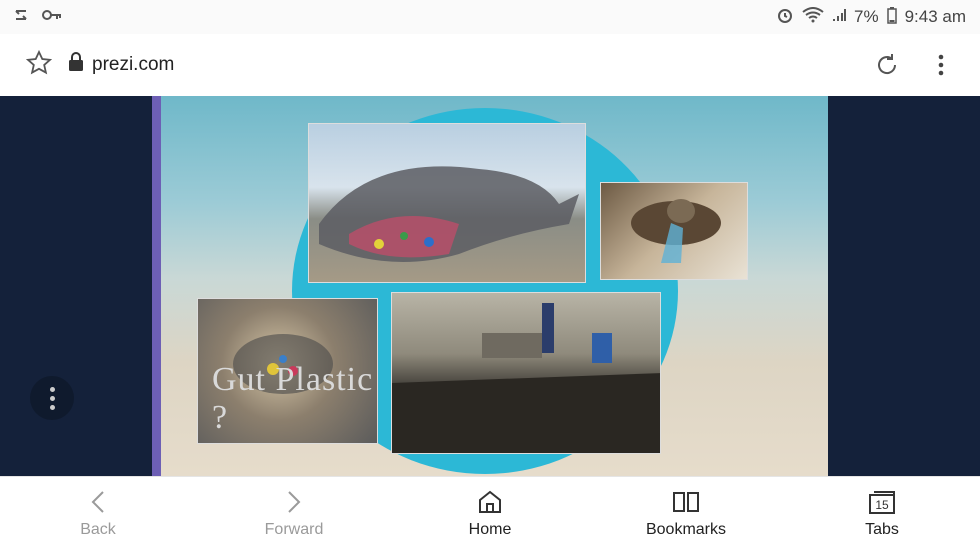 The width and height of the screenshot is (980, 551). I want to click on nav-tabs-label: Tabs, so click(882, 529).